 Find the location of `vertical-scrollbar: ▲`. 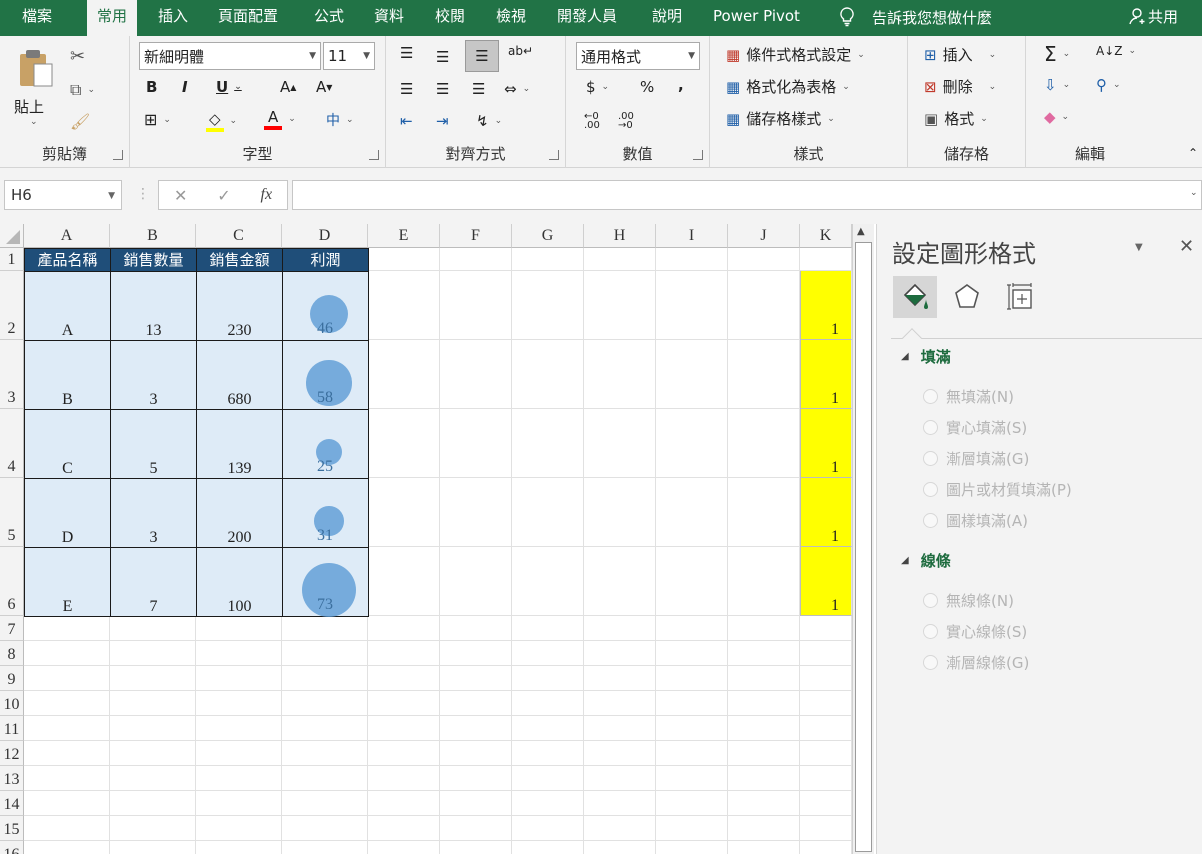

vertical-scrollbar: ▲ is located at coordinates (863, 539).